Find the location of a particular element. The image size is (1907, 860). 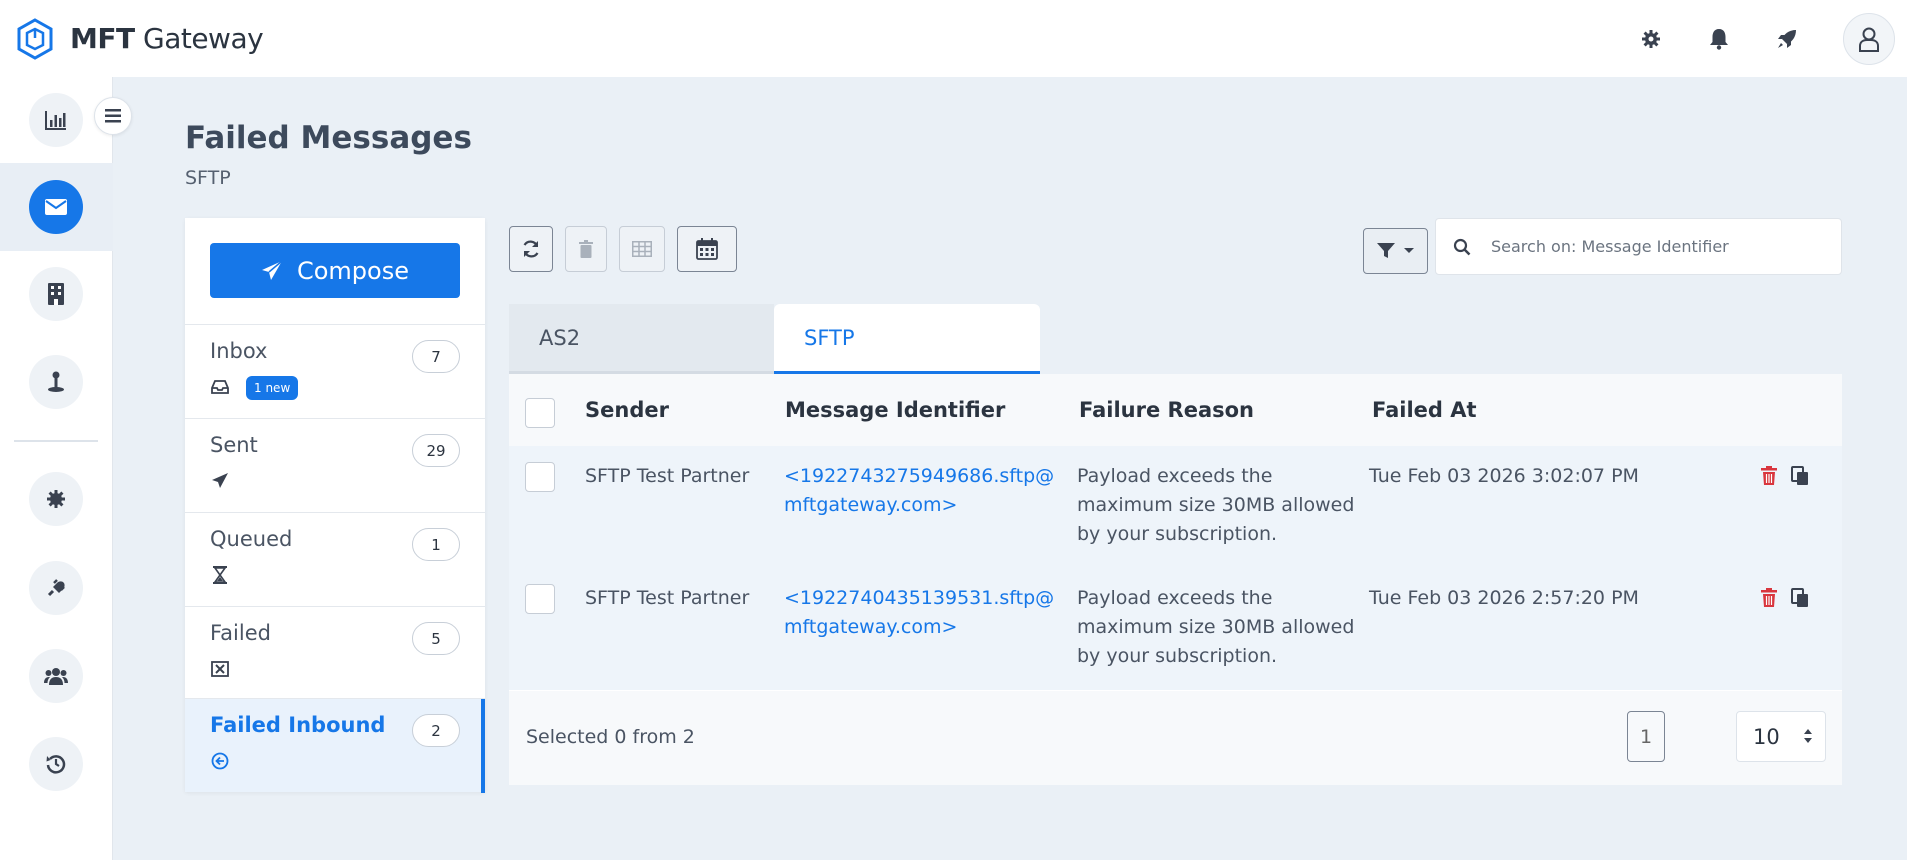

rail-divider is located at coordinates (56, 441).